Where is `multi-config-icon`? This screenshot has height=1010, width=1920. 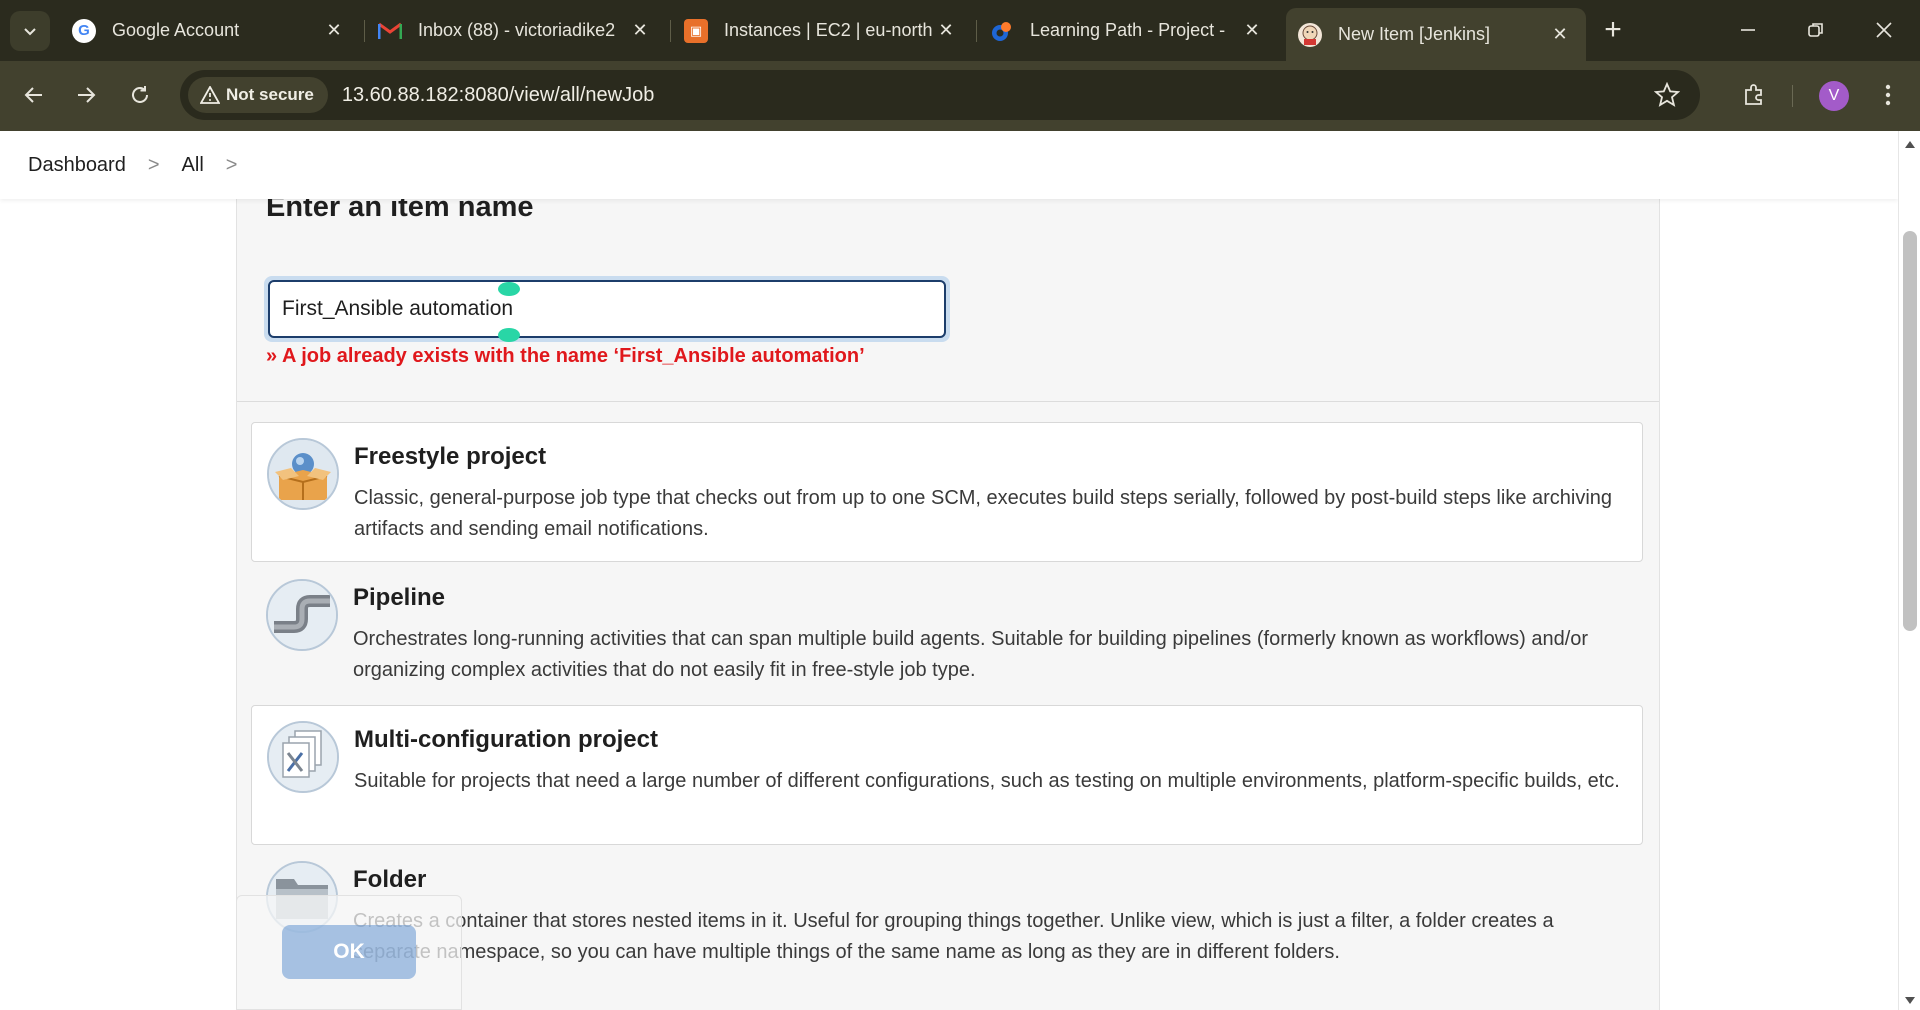 multi-config-icon is located at coordinates (303, 757).